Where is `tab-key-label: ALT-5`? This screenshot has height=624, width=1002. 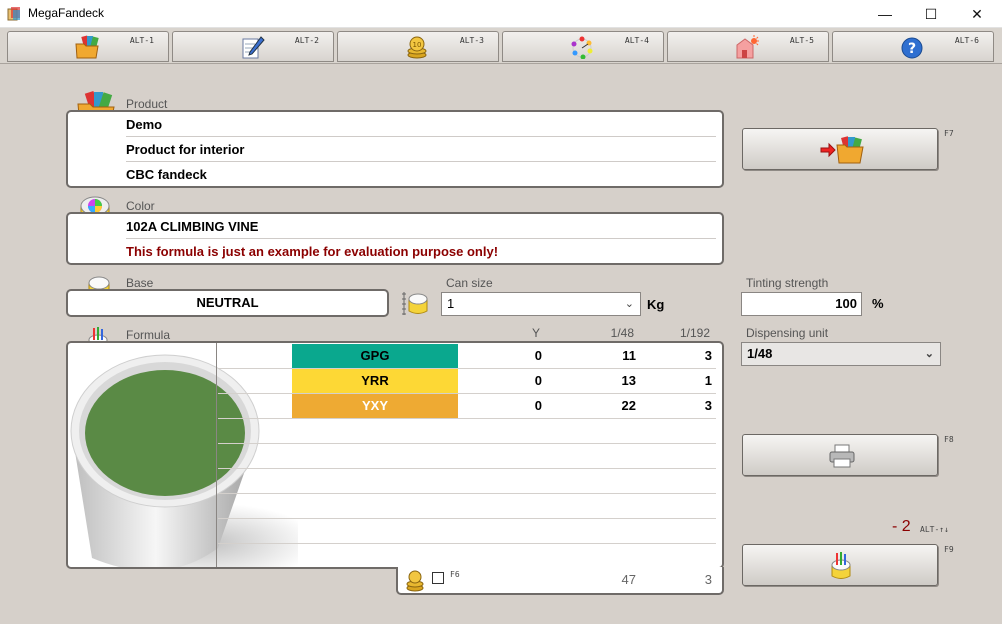
tab-key-label: ALT-5 is located at coordinates (801, 40).